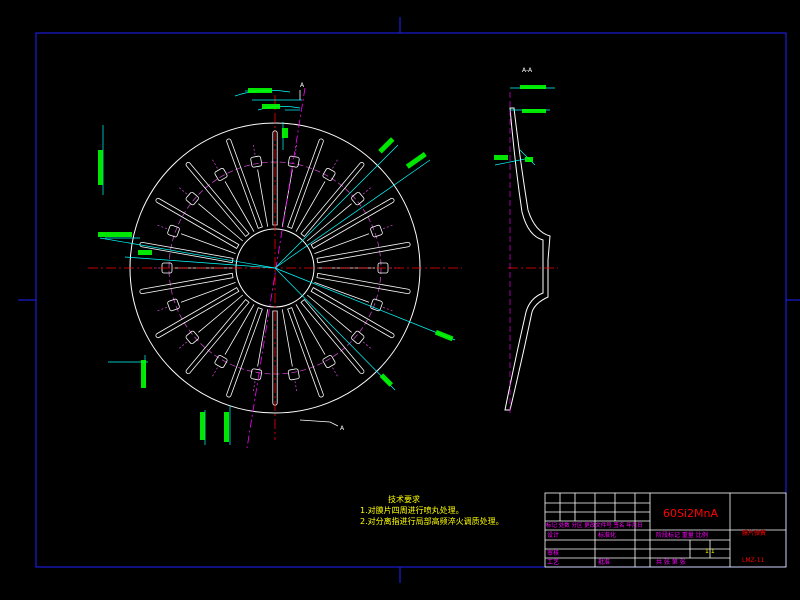 The width and height of the screenshot is (800, 600). I want to click on standard-label: 标准化, so click(607, 535).